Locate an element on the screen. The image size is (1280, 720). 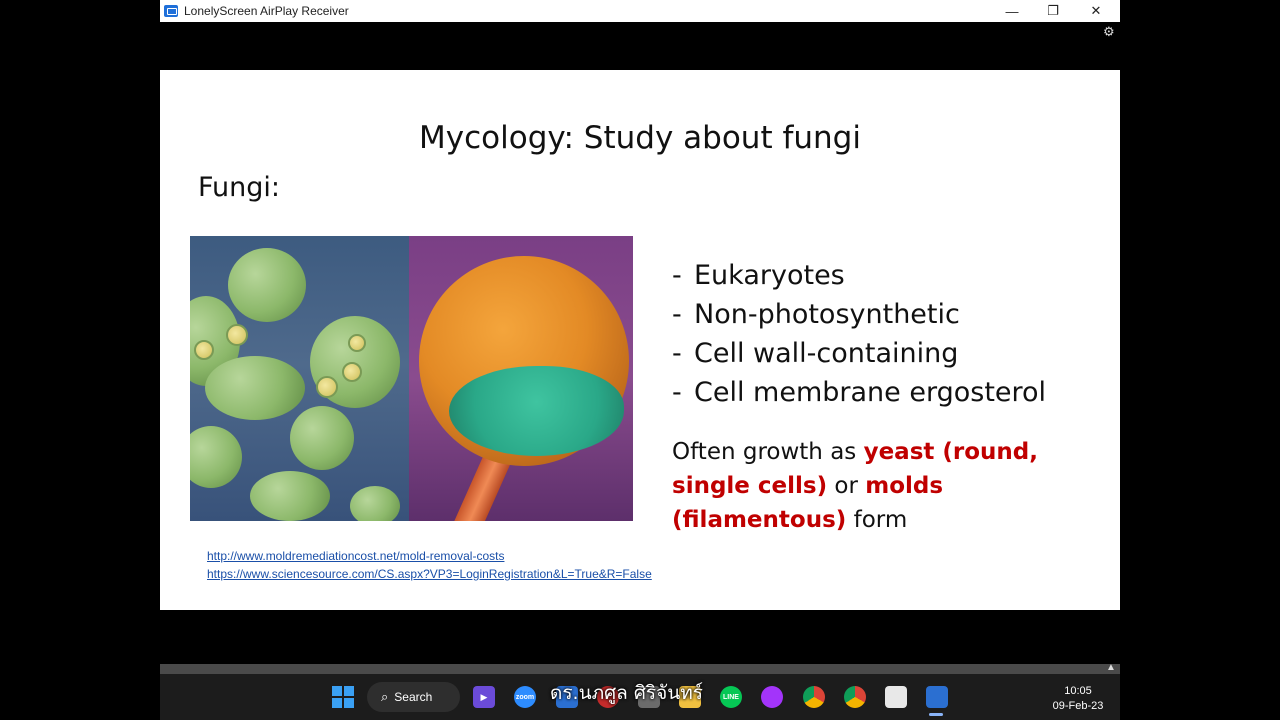
growth-text-3: form is located at coordinates (877, 520).